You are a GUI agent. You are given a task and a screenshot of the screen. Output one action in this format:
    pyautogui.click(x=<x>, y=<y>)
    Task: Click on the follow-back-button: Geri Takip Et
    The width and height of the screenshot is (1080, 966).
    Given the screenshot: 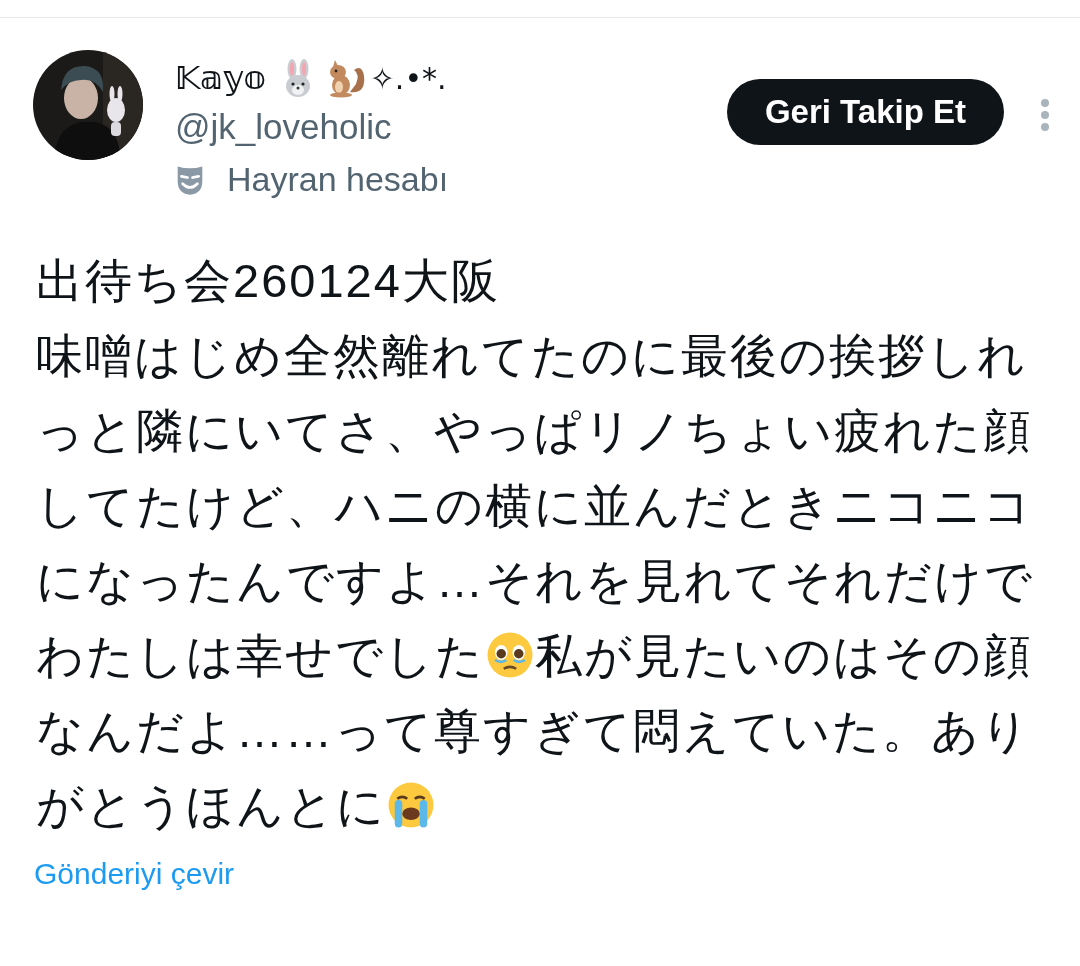 What is the action you would take?
    pyautogui.click(x=865, y=112)
    